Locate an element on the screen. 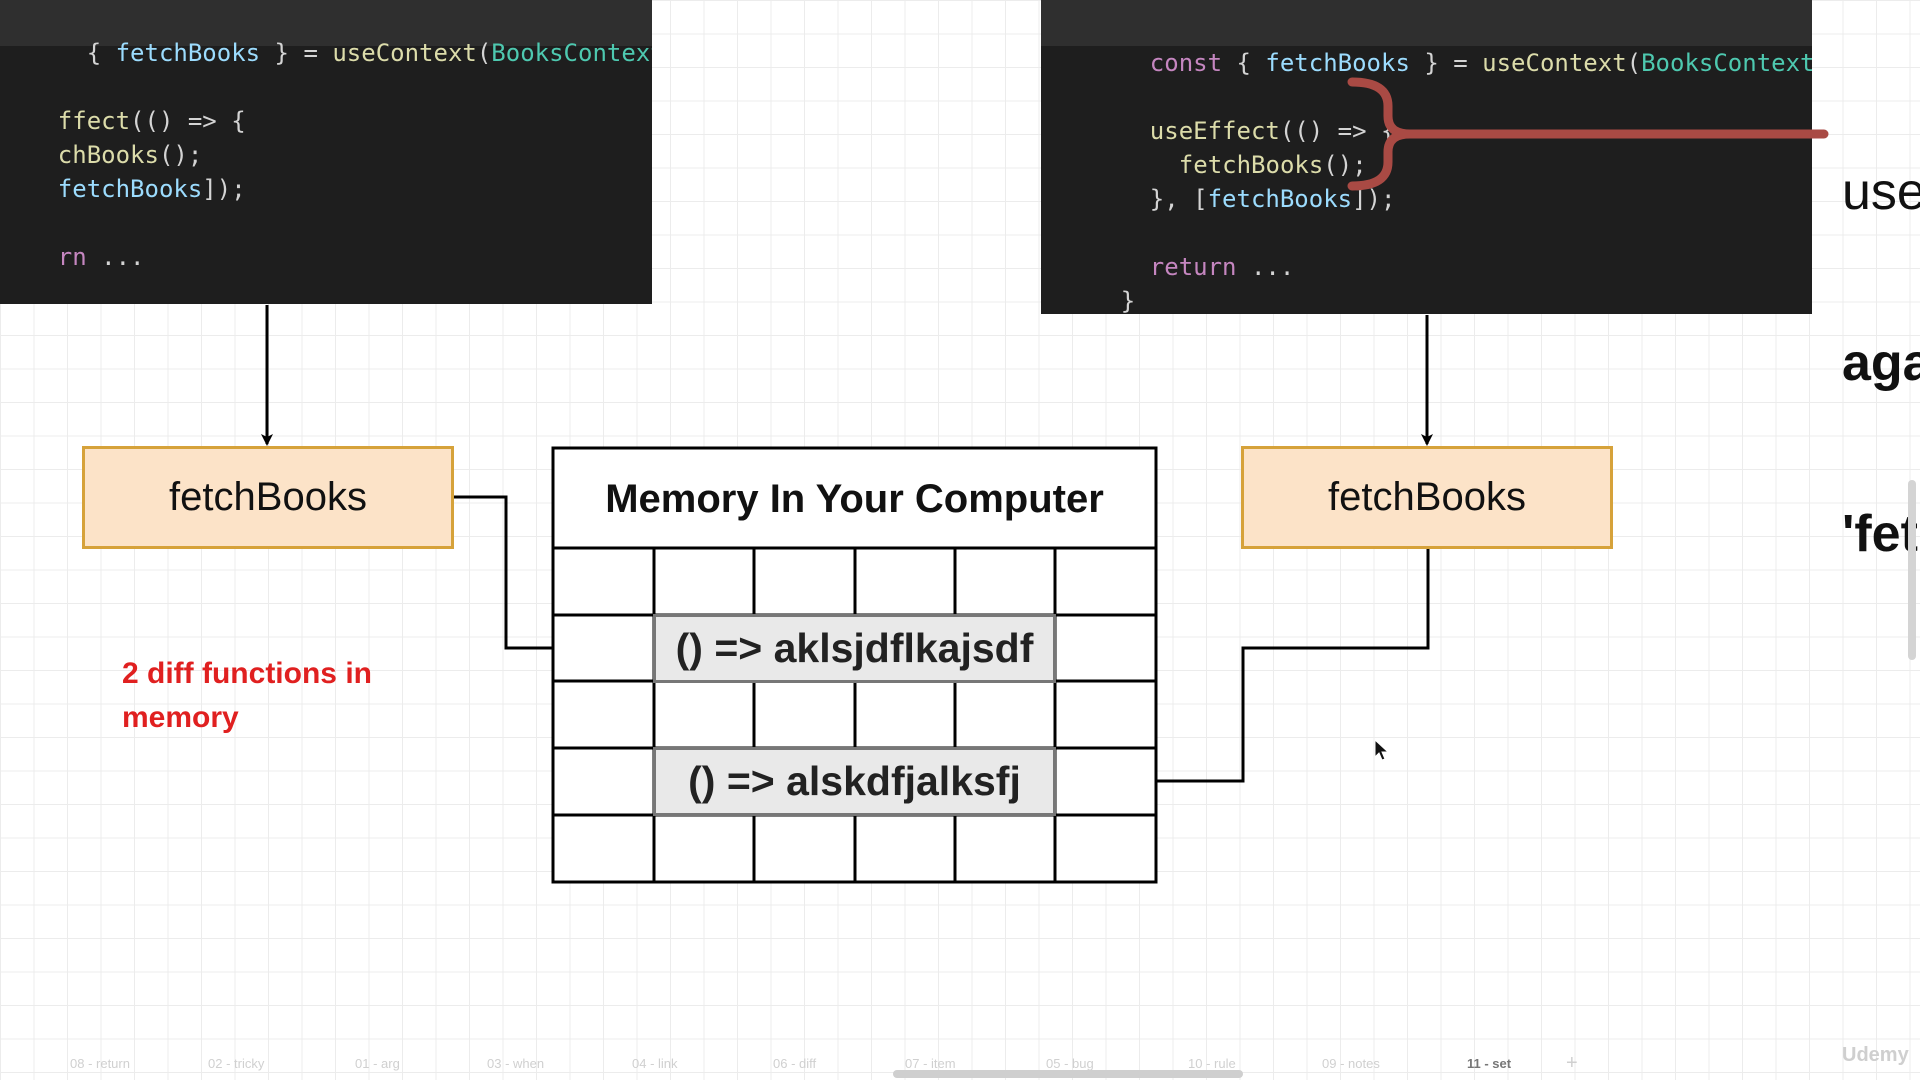 Image resolution: width=1920 pixels, height=1080 pixels. vertical-scrollbar is located at coordinates (1912, 570).